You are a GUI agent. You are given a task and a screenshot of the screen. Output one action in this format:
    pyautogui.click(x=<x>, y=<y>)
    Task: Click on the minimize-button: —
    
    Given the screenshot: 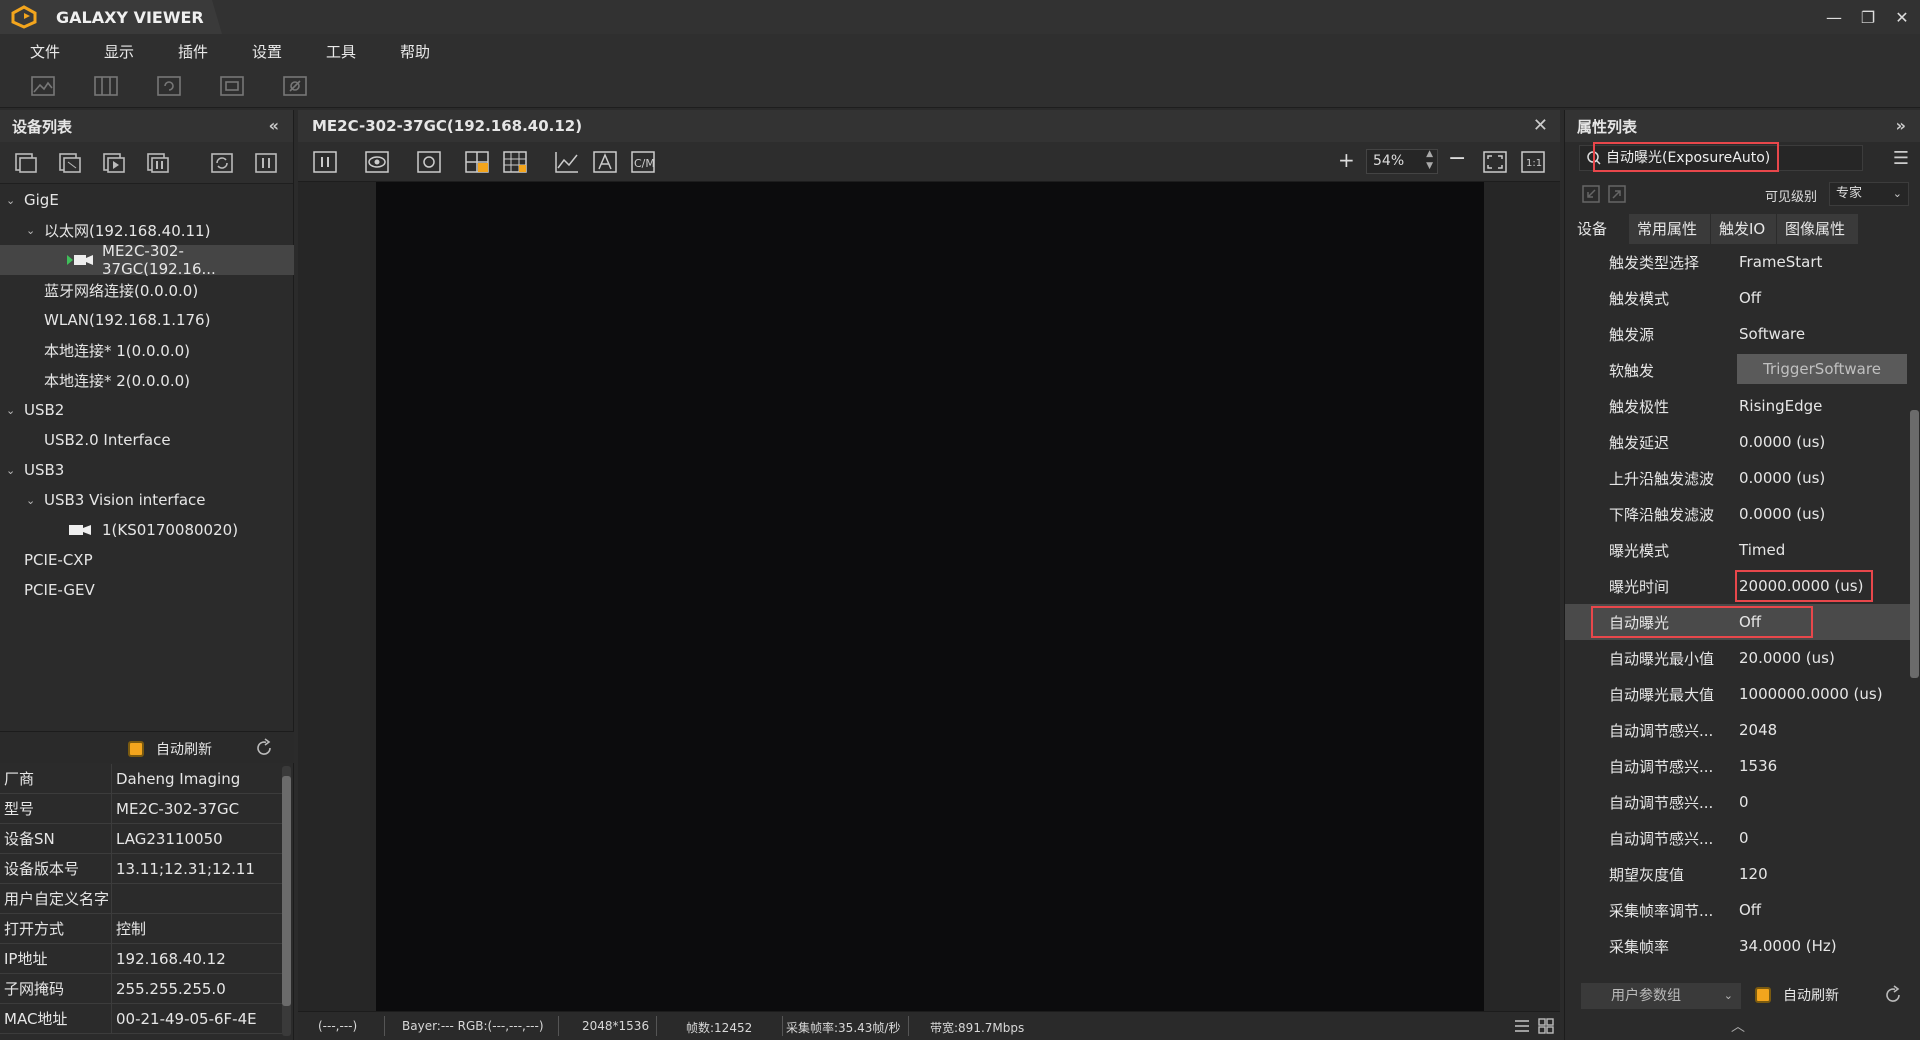 What is the action you would take?
    pyautogui.click(x=1834, y=17)
    